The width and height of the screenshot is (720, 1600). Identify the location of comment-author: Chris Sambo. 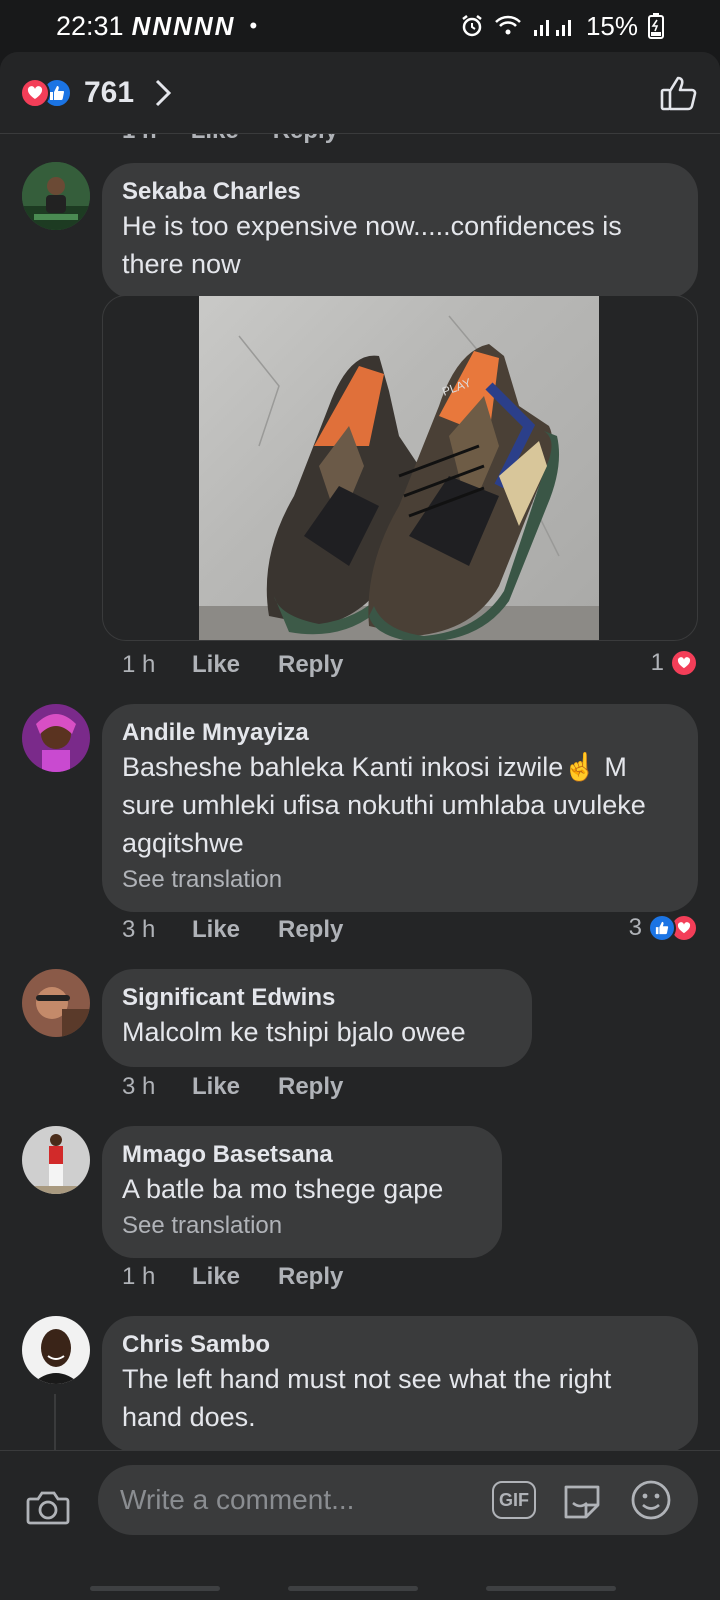
(400, 1345).